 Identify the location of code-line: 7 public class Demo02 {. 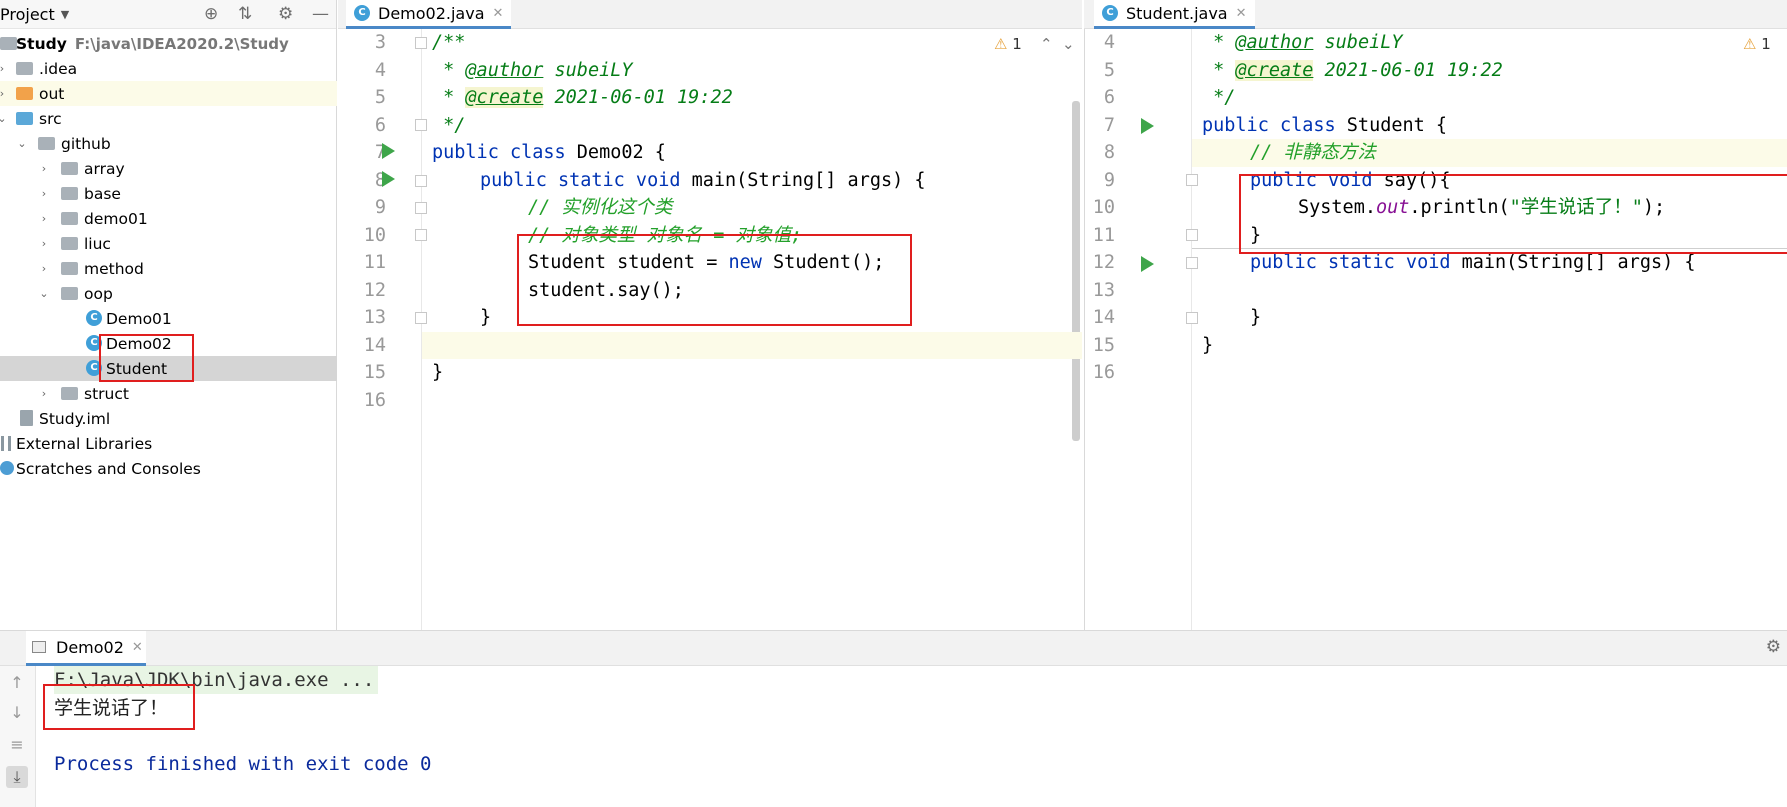
(520, 152).